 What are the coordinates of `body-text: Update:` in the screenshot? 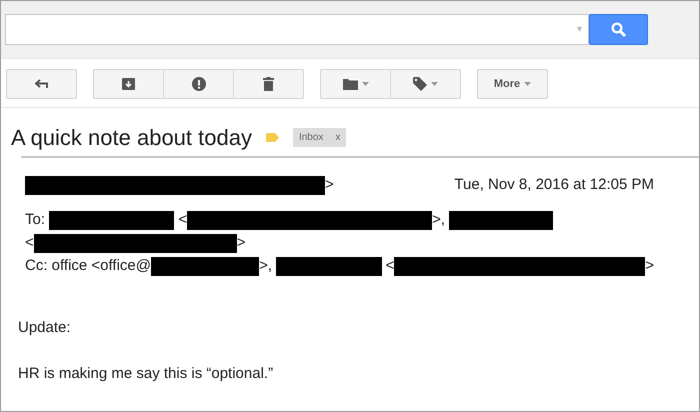 It's located at (45, 328).